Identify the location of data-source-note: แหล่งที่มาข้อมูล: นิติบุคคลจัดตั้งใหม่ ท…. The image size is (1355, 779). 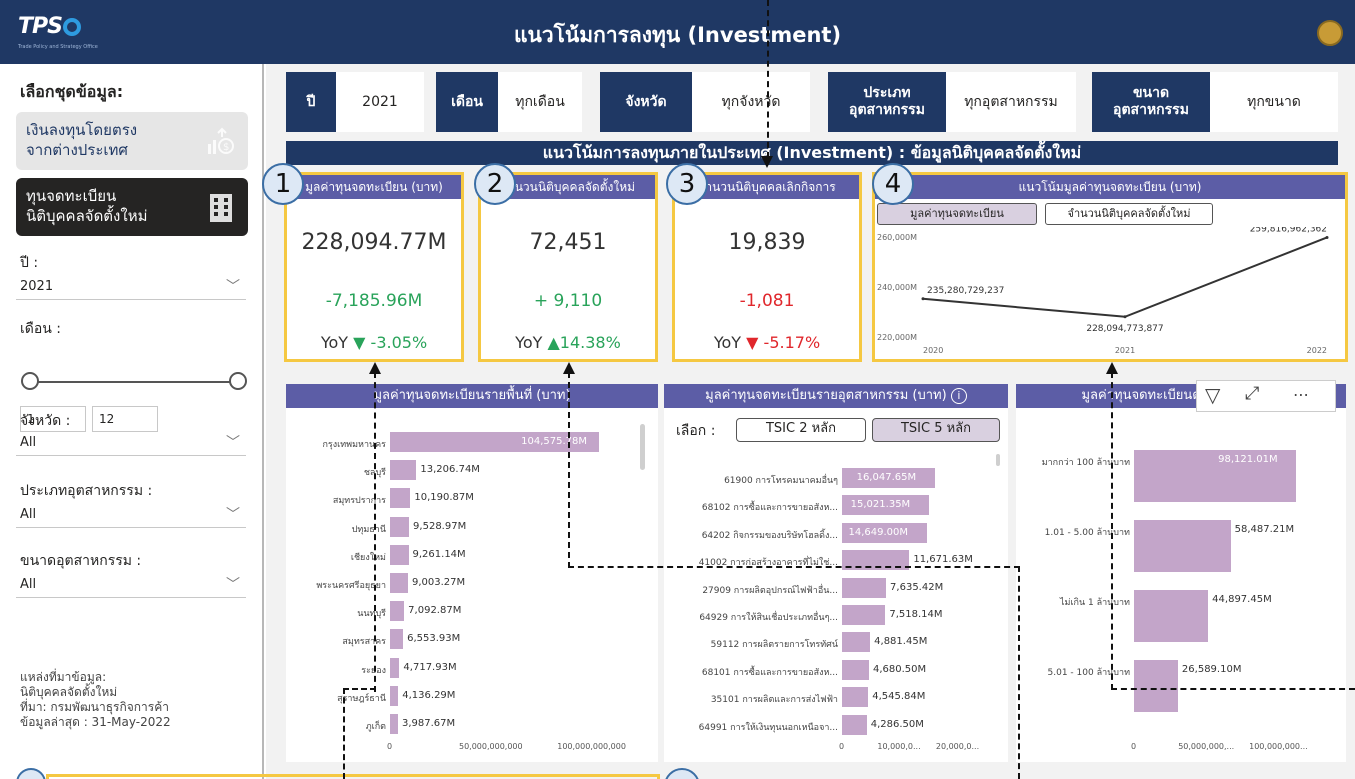
(95, 700).